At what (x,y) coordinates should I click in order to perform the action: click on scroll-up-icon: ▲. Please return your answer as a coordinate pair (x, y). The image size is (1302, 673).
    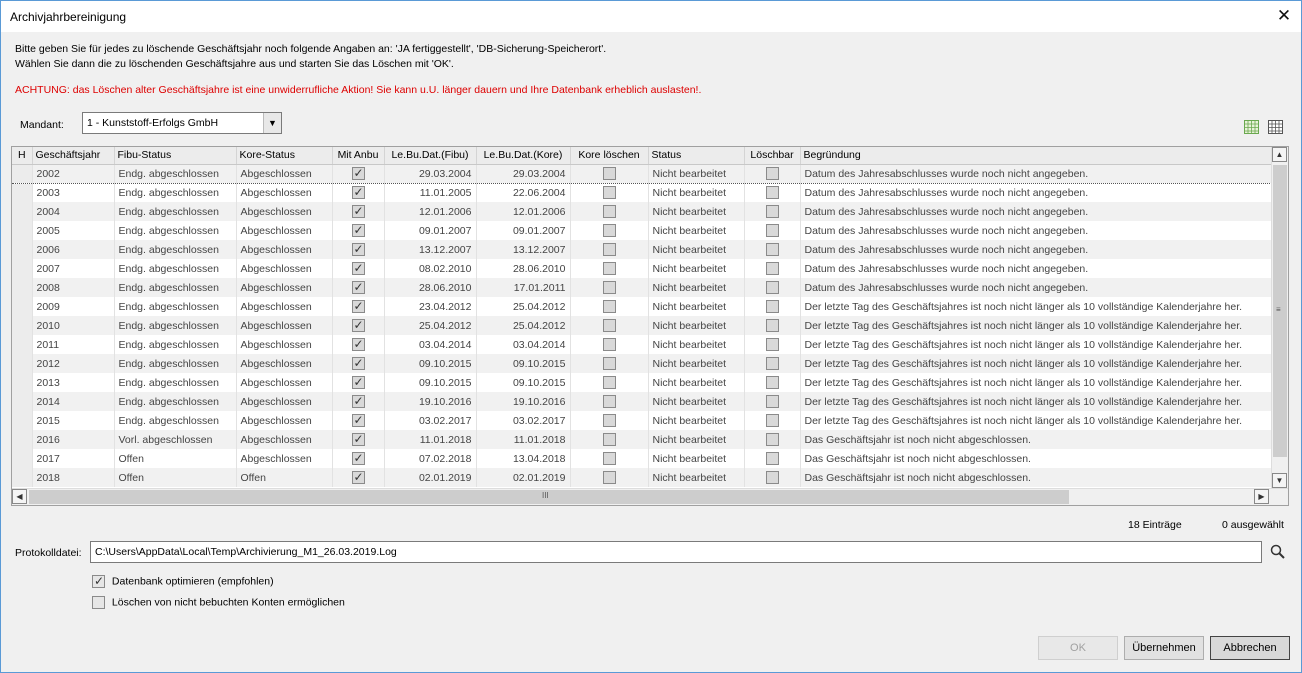
    Looking at the image, I should click on (1279, 154).